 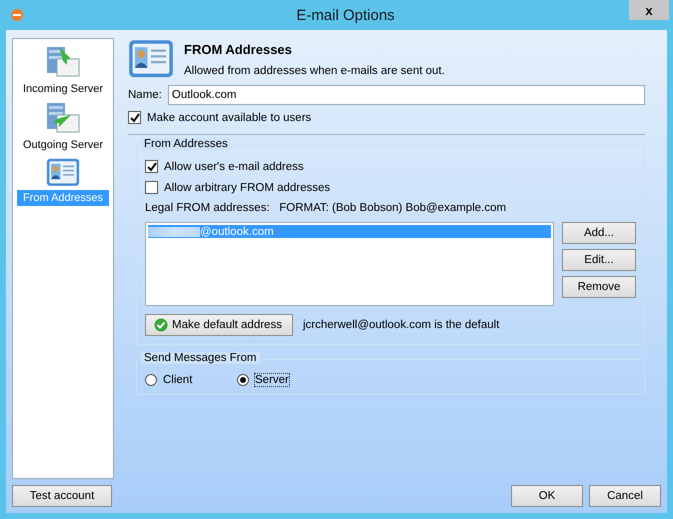 What do you see at coordinates (186, 144) in the screenshot?
I see `group-title: From Addresses` at bounding box center [186, 144].